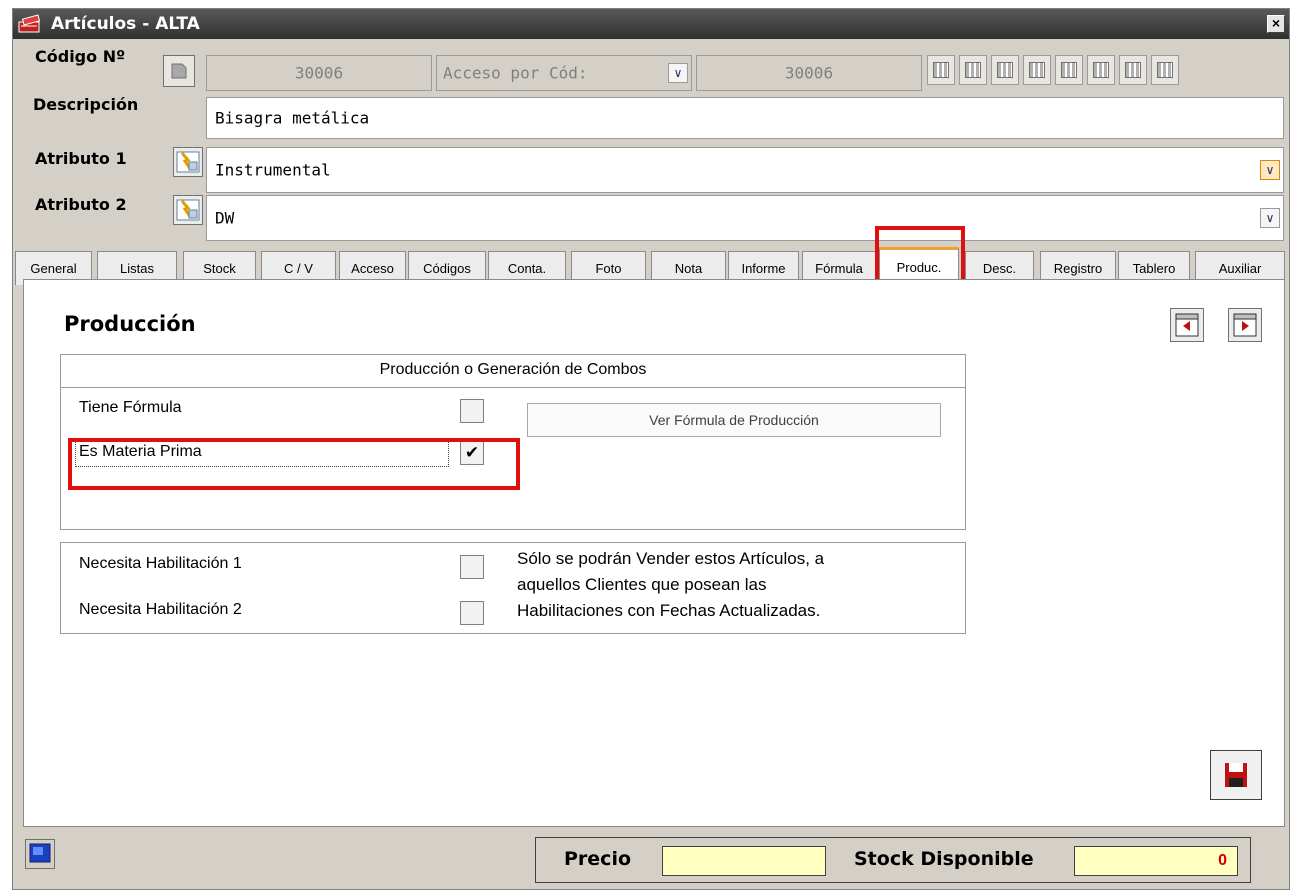  I want to click on prev-record-button, so click(1187, 325).